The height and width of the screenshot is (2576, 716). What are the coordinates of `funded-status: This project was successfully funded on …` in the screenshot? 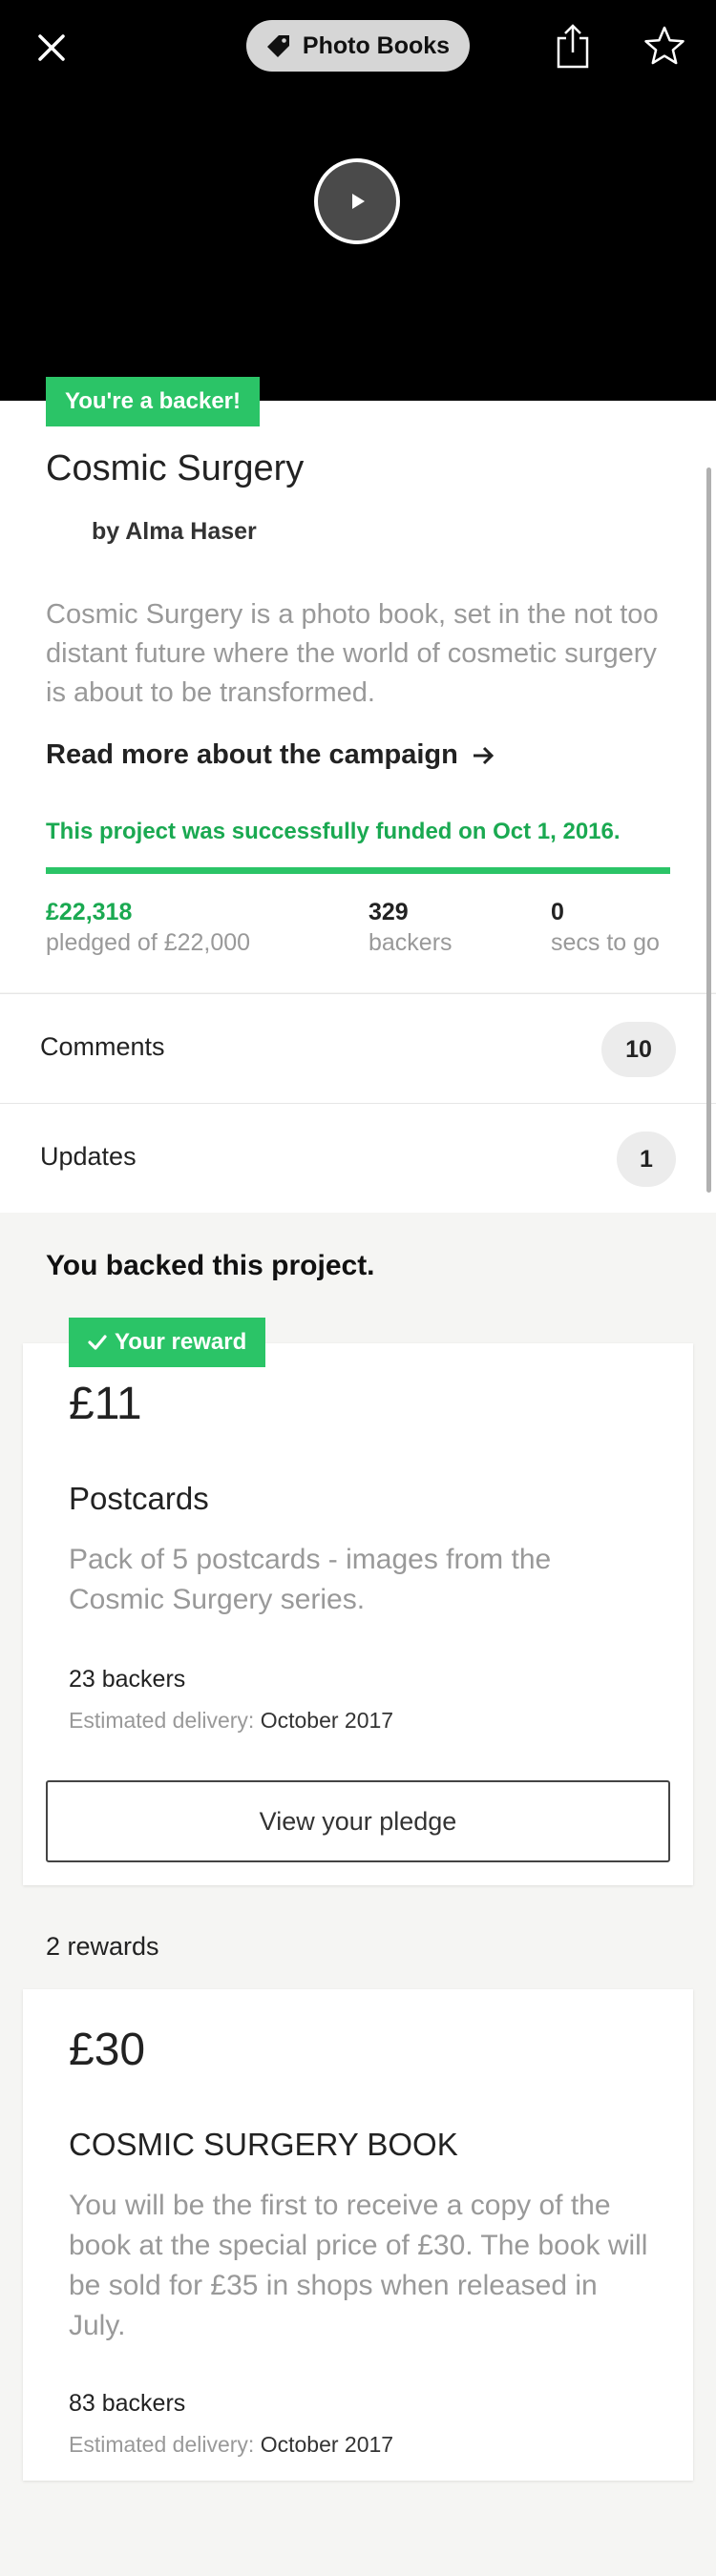 It's located at (333, 831).